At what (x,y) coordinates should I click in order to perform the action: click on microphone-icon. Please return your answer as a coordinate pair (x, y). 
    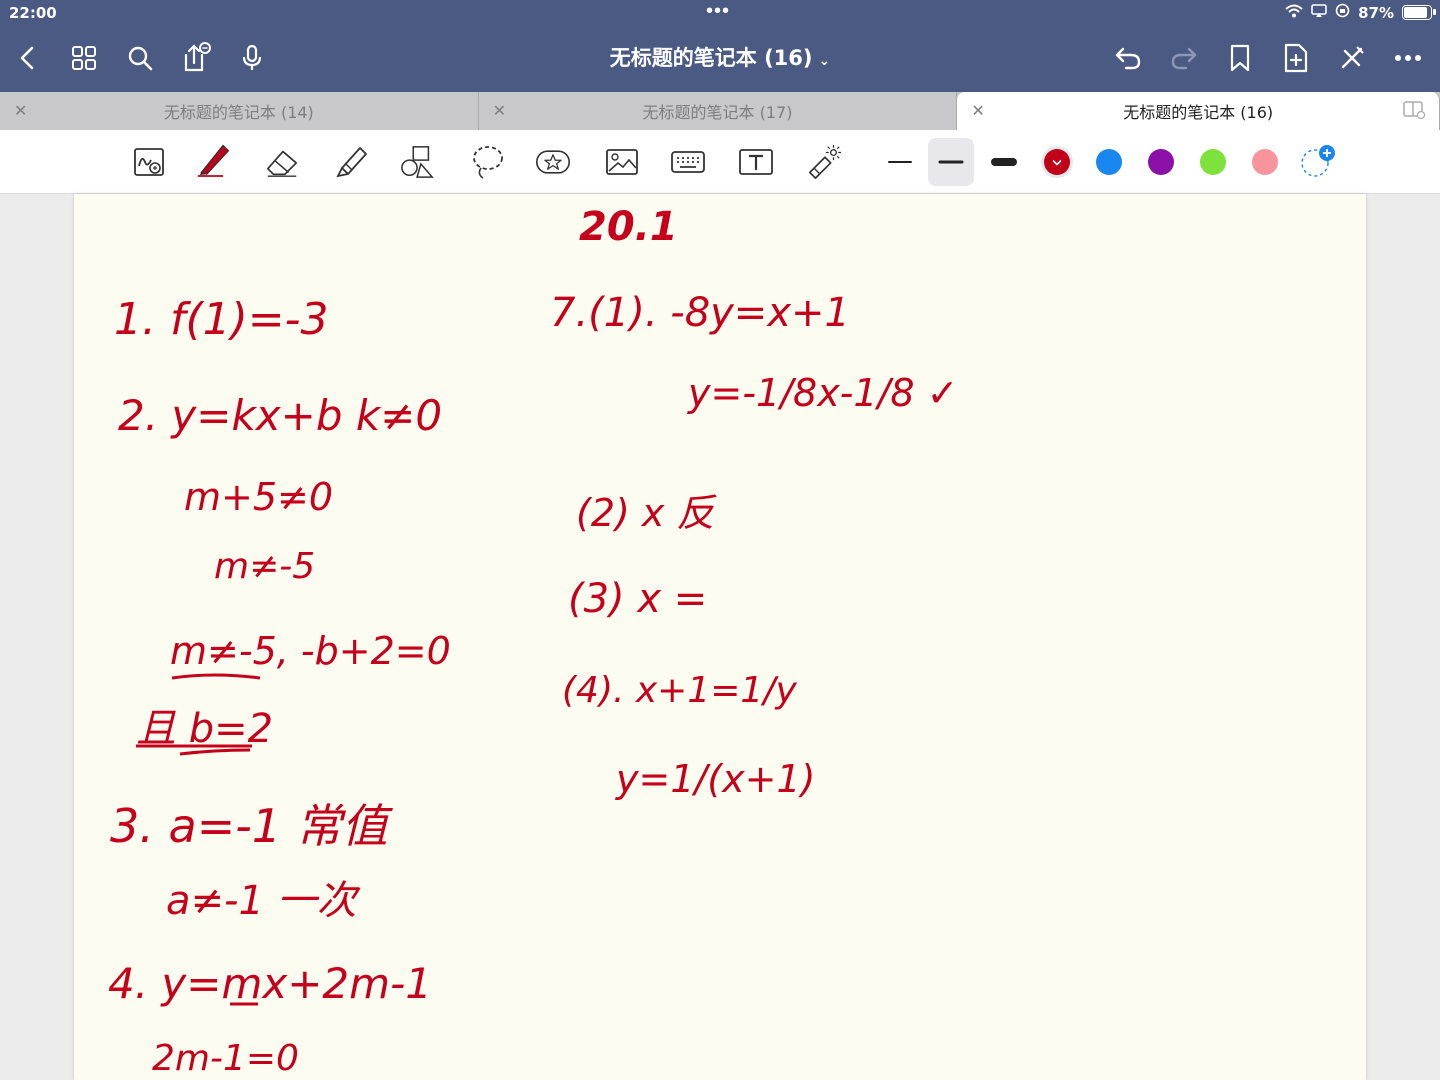
    Looking at the image, I should click on (252, 57).